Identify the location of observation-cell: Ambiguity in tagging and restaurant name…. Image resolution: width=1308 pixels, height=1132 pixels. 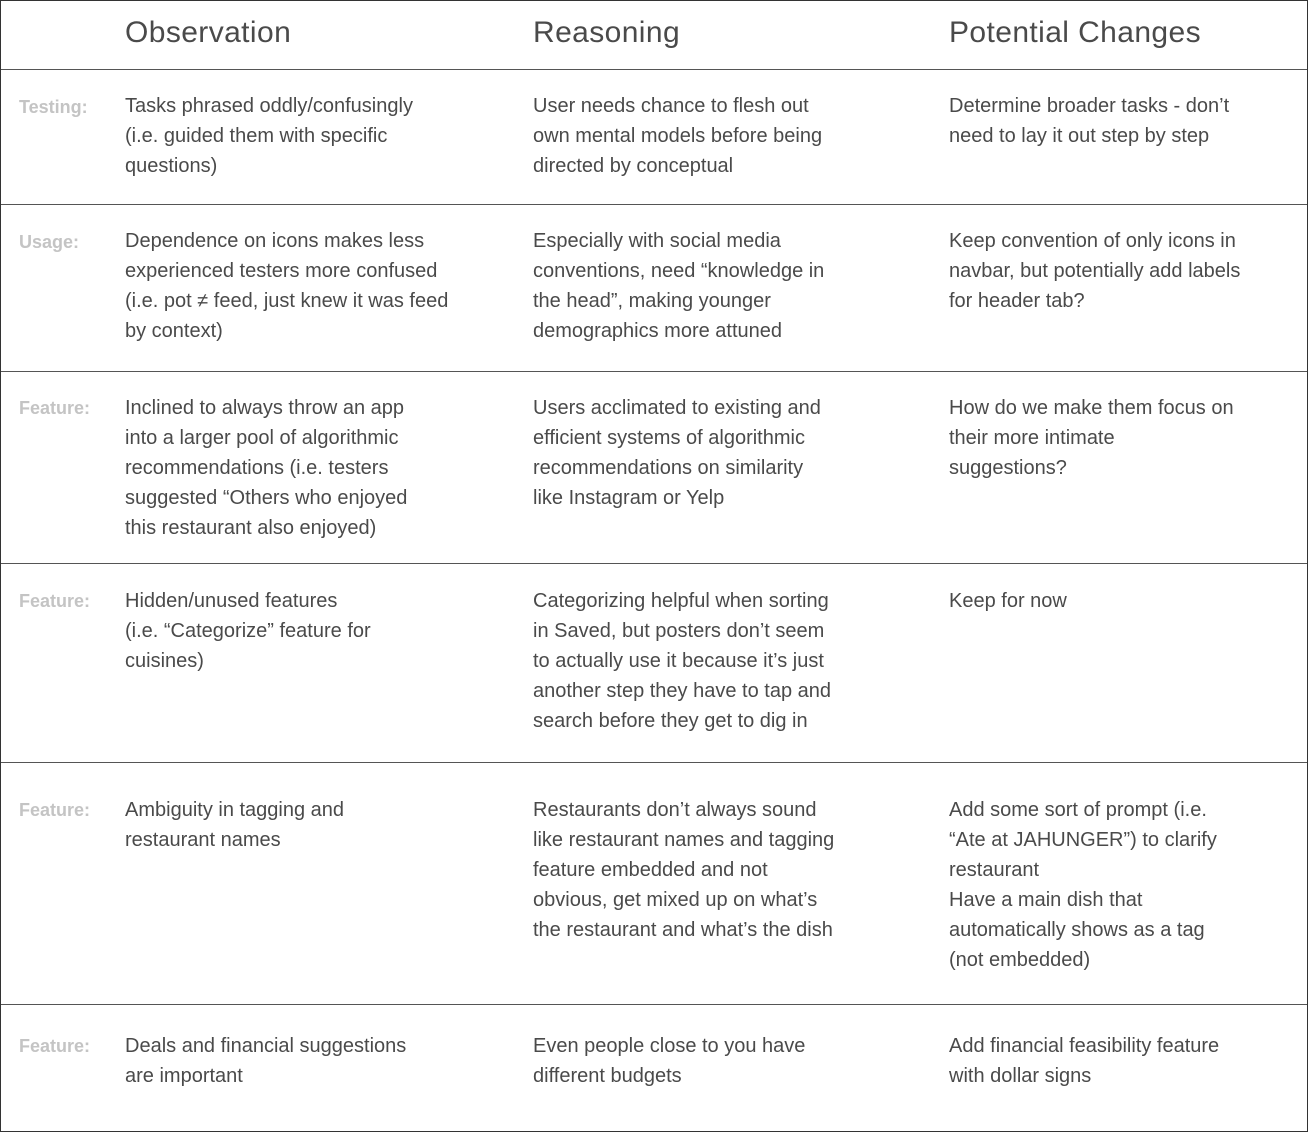
(235, 825).